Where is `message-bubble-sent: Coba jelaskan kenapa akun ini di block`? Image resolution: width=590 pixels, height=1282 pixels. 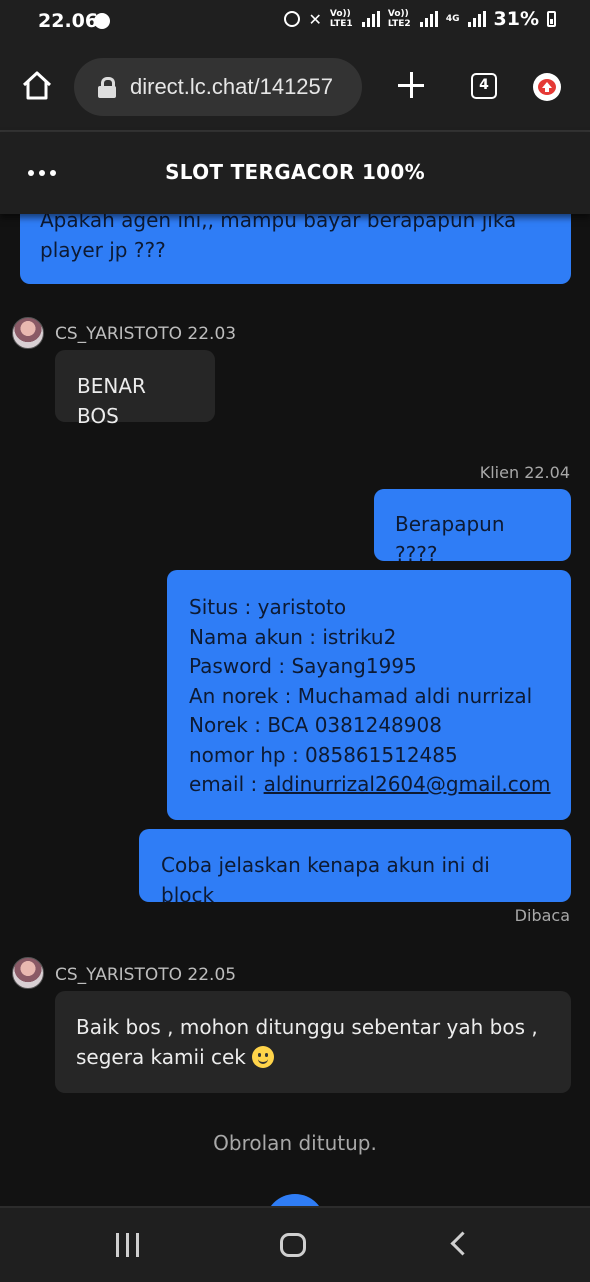 message-bubble-sent: Coba jelaskan kenapa akun ini di block is located at coordinates (355, 868).